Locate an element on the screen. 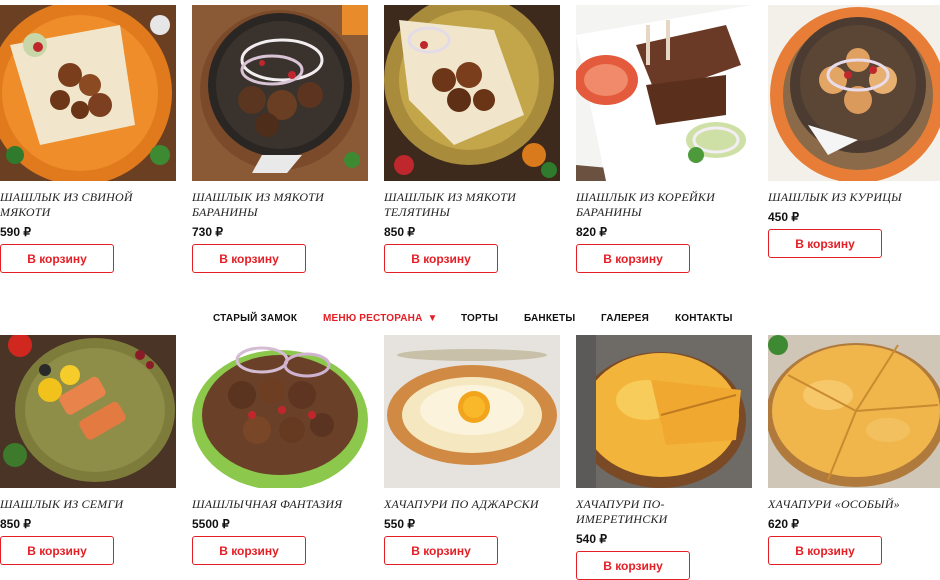  product-photo-lamb-shashlik is located at coordinates (280, 93).